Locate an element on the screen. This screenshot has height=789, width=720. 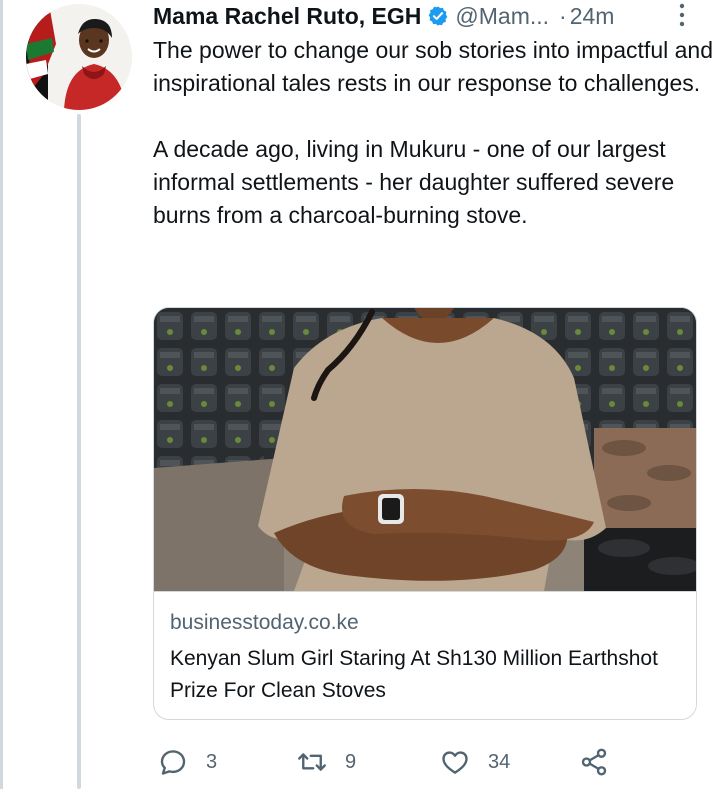
display-name: Mama Rachel Ruto, EGH is located at coordinates (287, 16).